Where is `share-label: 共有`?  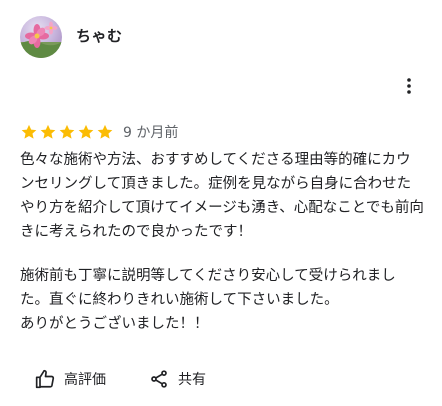 share-label: 共有 is located at coordinates (192, 380).